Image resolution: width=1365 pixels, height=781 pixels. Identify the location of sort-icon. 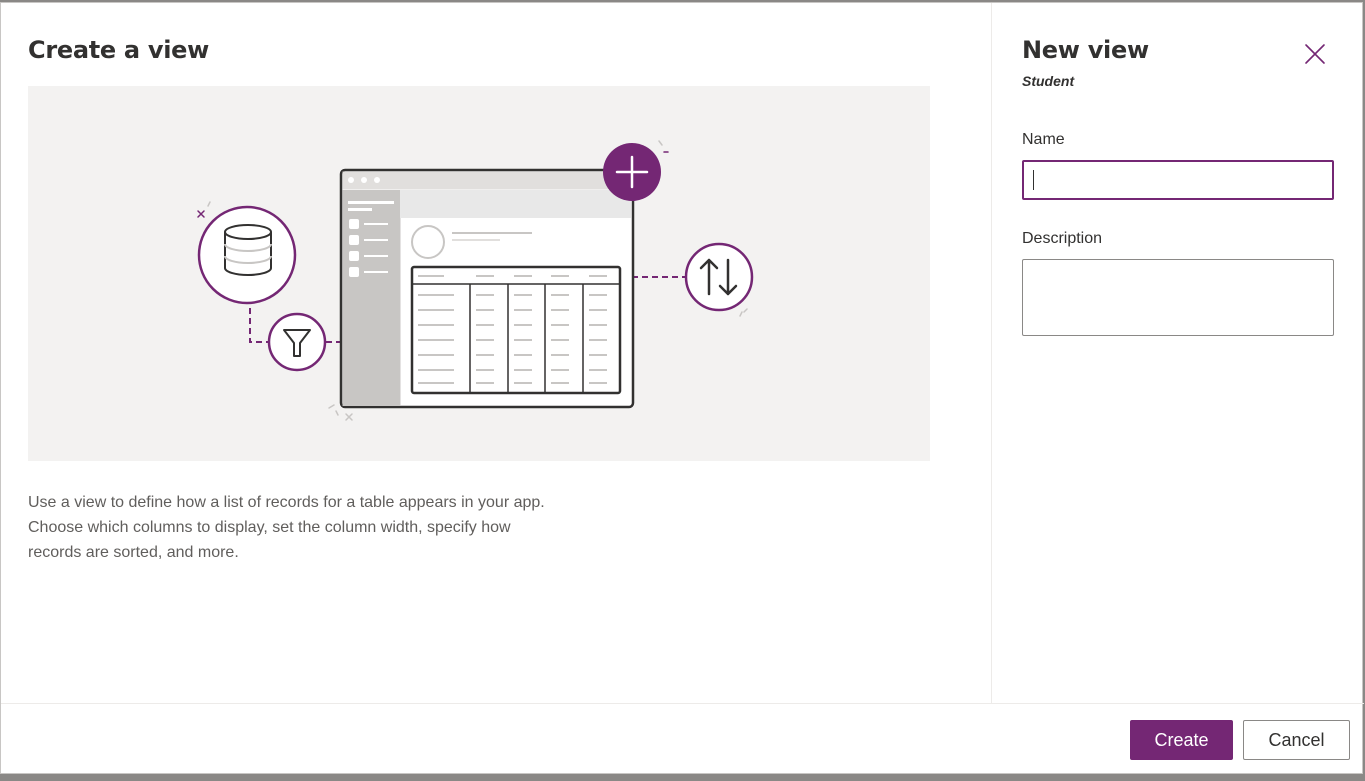
(719, 277).